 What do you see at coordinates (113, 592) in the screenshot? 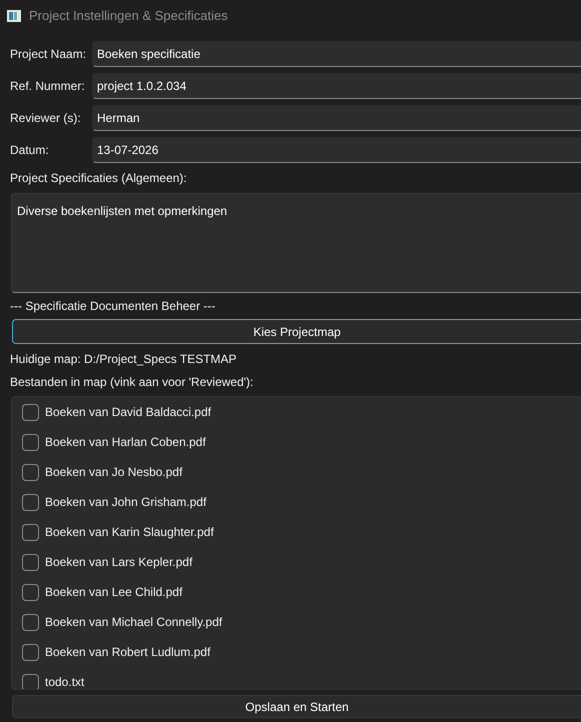
I see `file-name: Boeken van Lee Child.pdf` at bounding box center [113, 592].